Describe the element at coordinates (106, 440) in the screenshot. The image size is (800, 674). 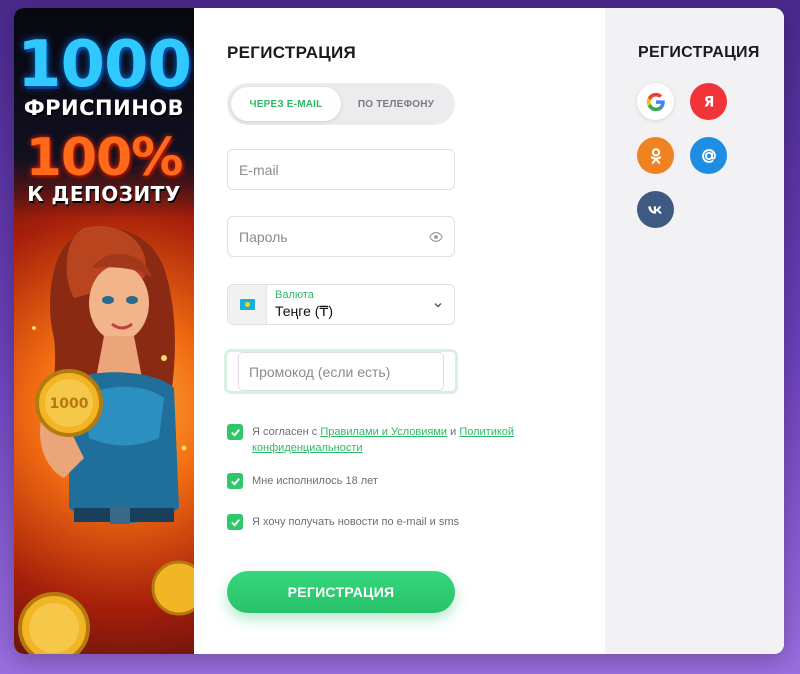
I see `banner-character-illustration: 1000` at that location.